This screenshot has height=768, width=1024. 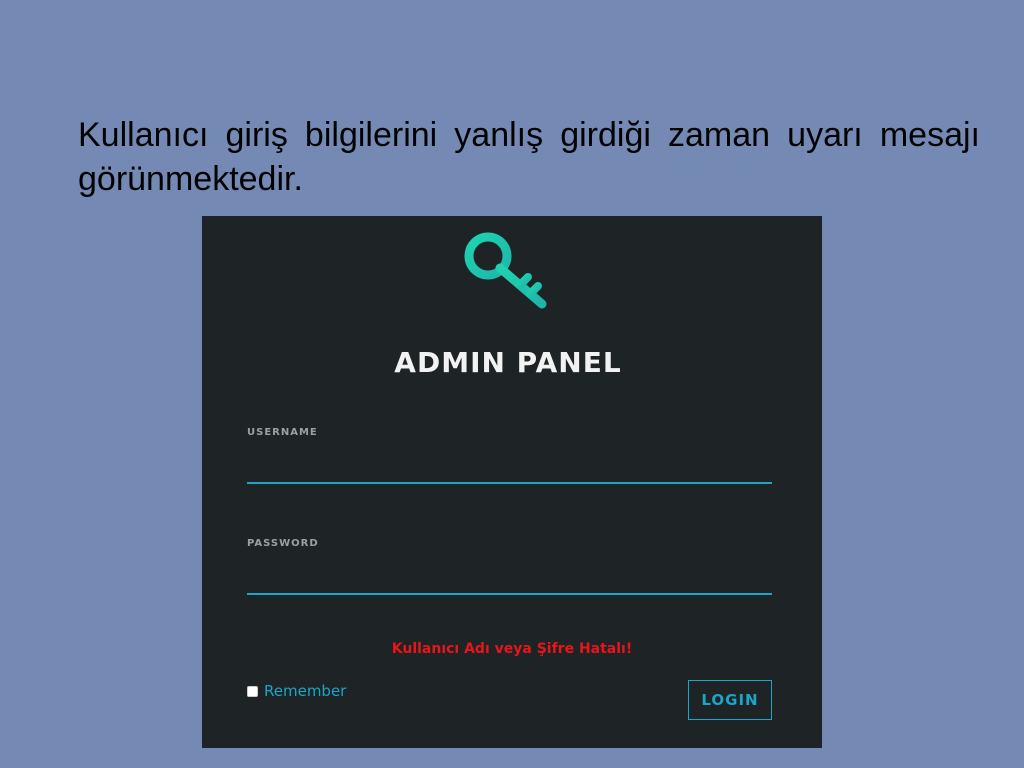 What do you see at coordinates (283, 543) in the screenshot?
I see `password-label: PASSWORD` at bounding box center [283, 543].